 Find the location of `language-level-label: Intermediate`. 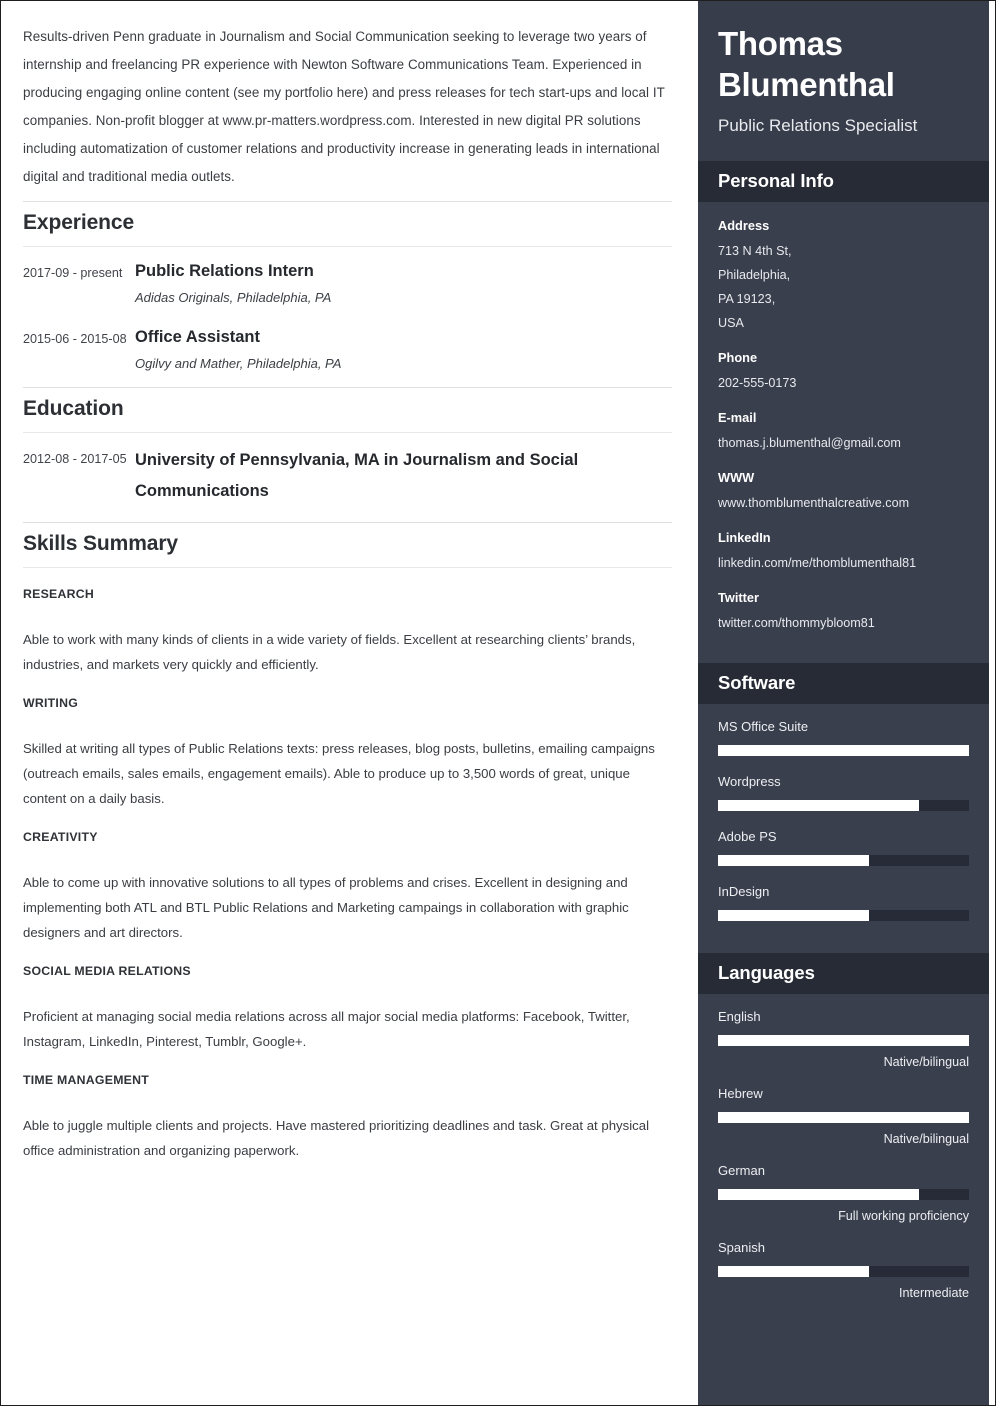

language-level-label: Intermediate is located at coordinates (933, 1293).